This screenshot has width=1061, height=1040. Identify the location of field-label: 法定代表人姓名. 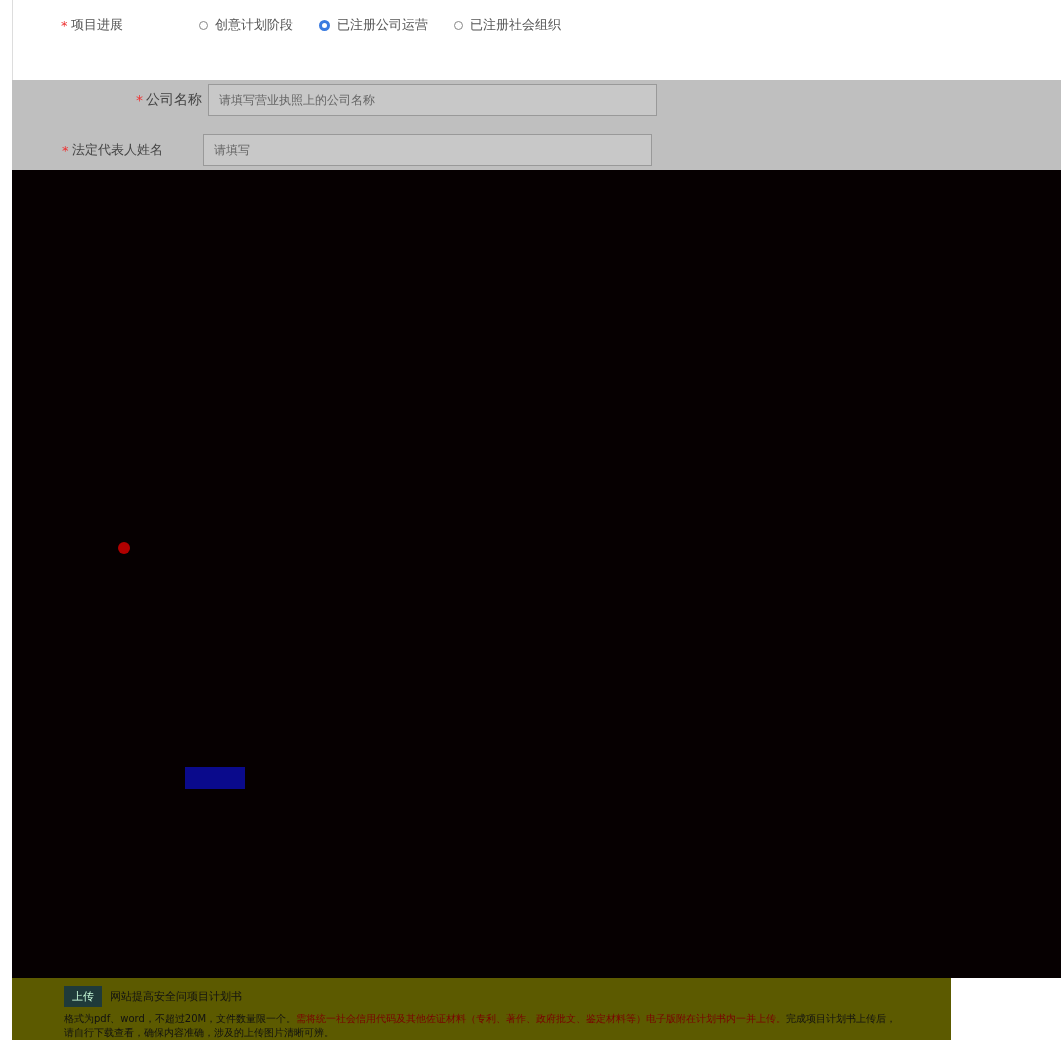
(117, 150).